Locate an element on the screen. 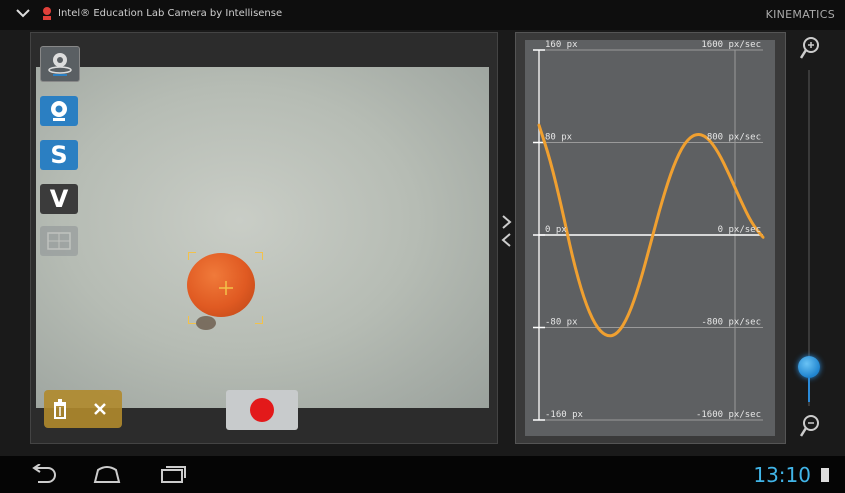  selection-corner-tl is located at coordinates (192, 256).